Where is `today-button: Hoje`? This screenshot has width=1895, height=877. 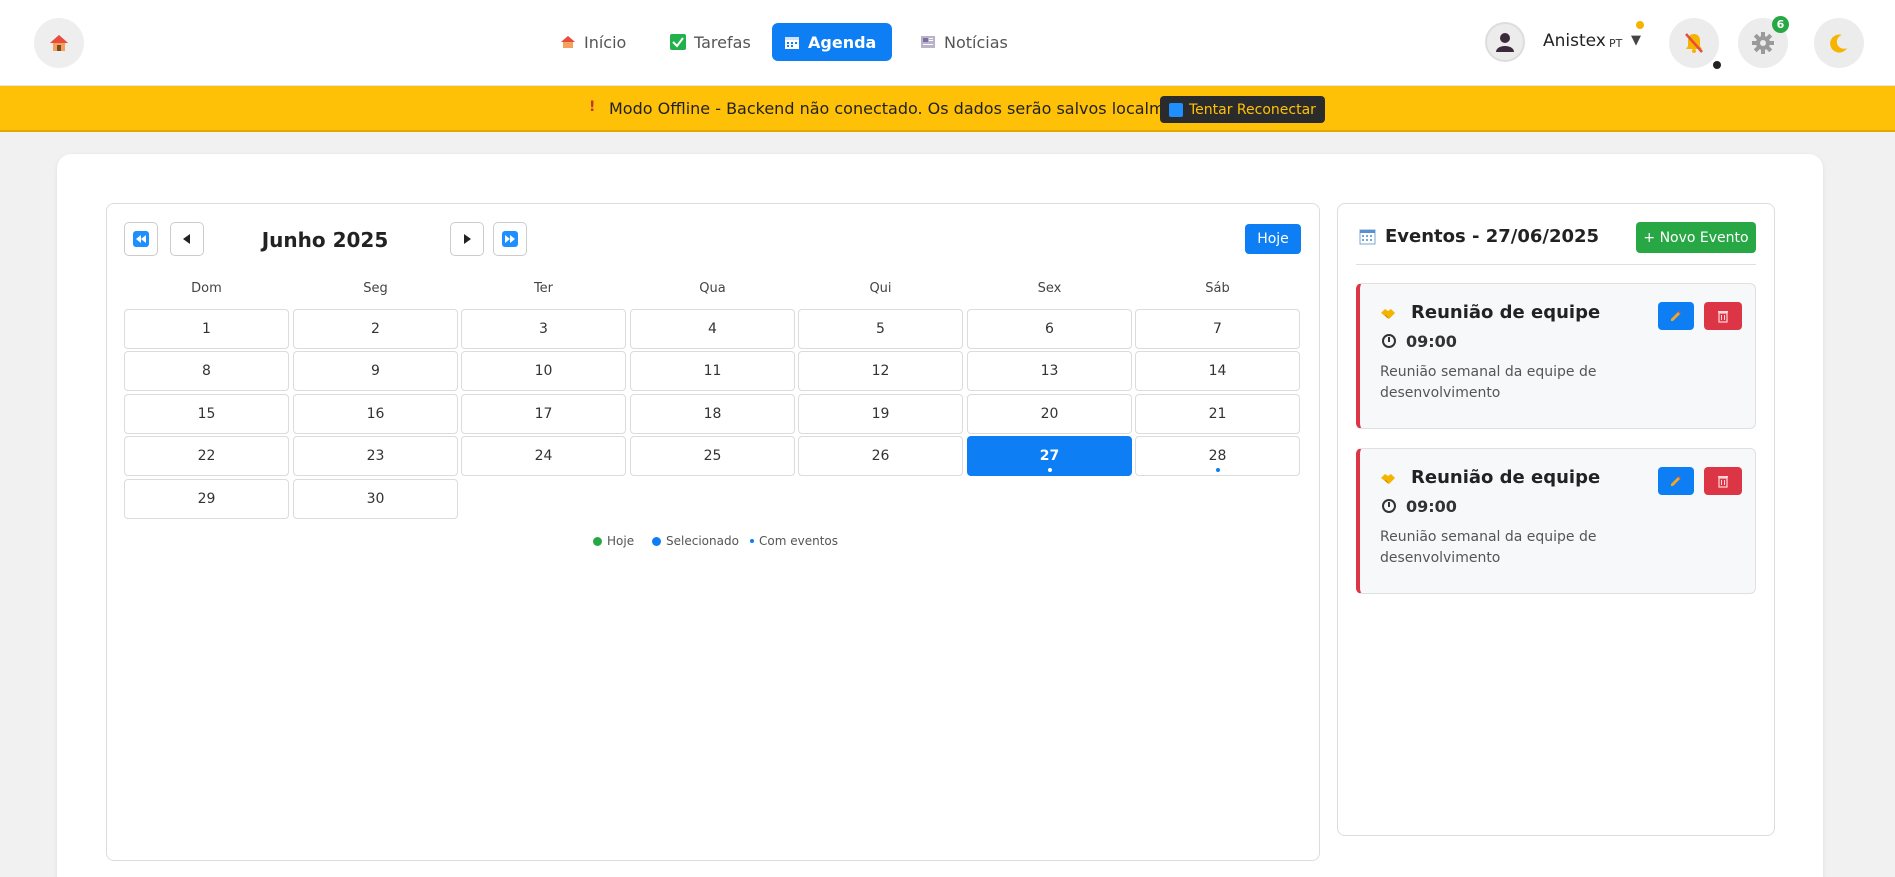 today-button: Hoje is located at coordinates (1273, 239).